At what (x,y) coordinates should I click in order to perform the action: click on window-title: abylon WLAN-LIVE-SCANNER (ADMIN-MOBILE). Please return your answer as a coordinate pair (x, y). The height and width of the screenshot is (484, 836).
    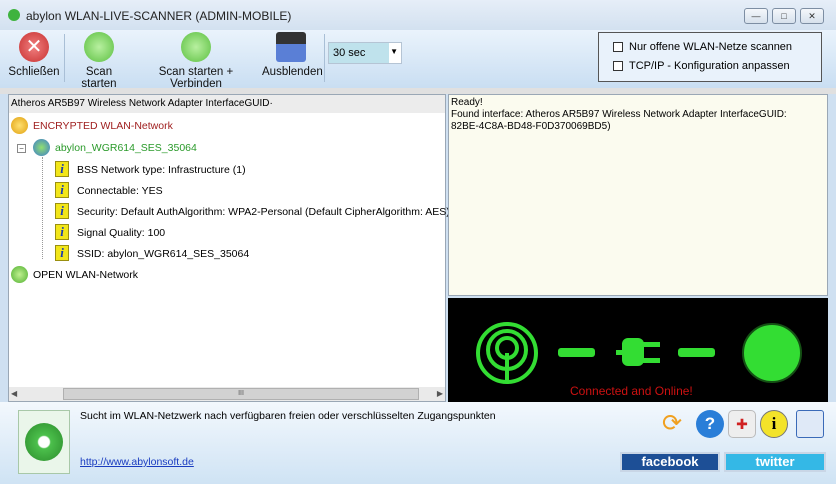
    Looking at the image, I should click on (159, 16).